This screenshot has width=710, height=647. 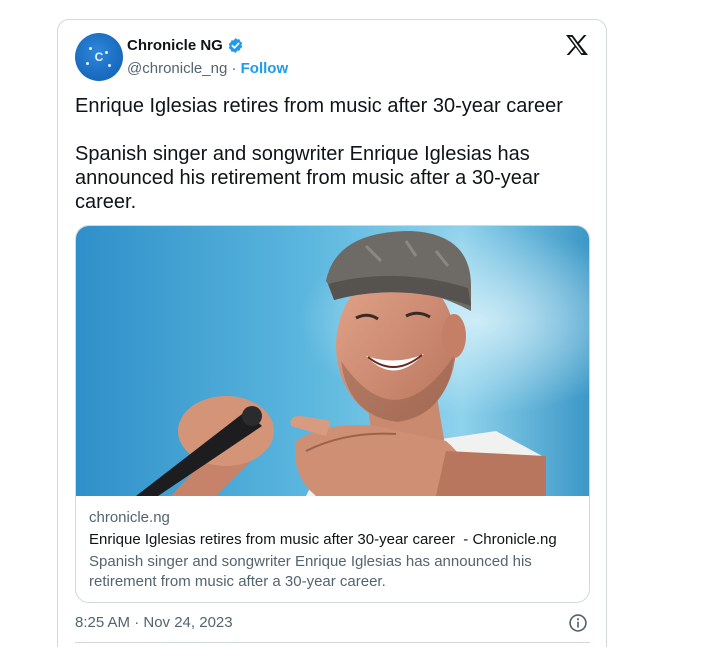 What do you see at coordinates (577, 45) in the screenshot?
I see `x-logo-icon` at bounding box center [577, 45].